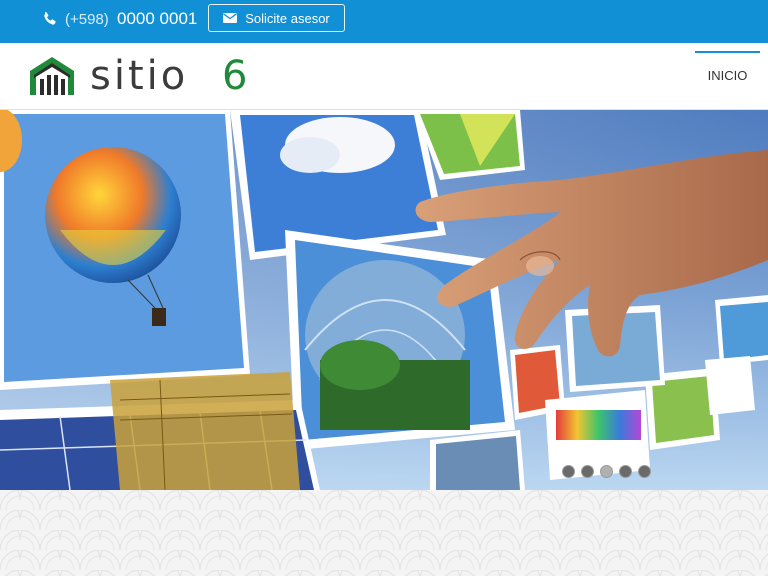  I want to click on site-header: sitio 6 INICIO, so click(384, 76).